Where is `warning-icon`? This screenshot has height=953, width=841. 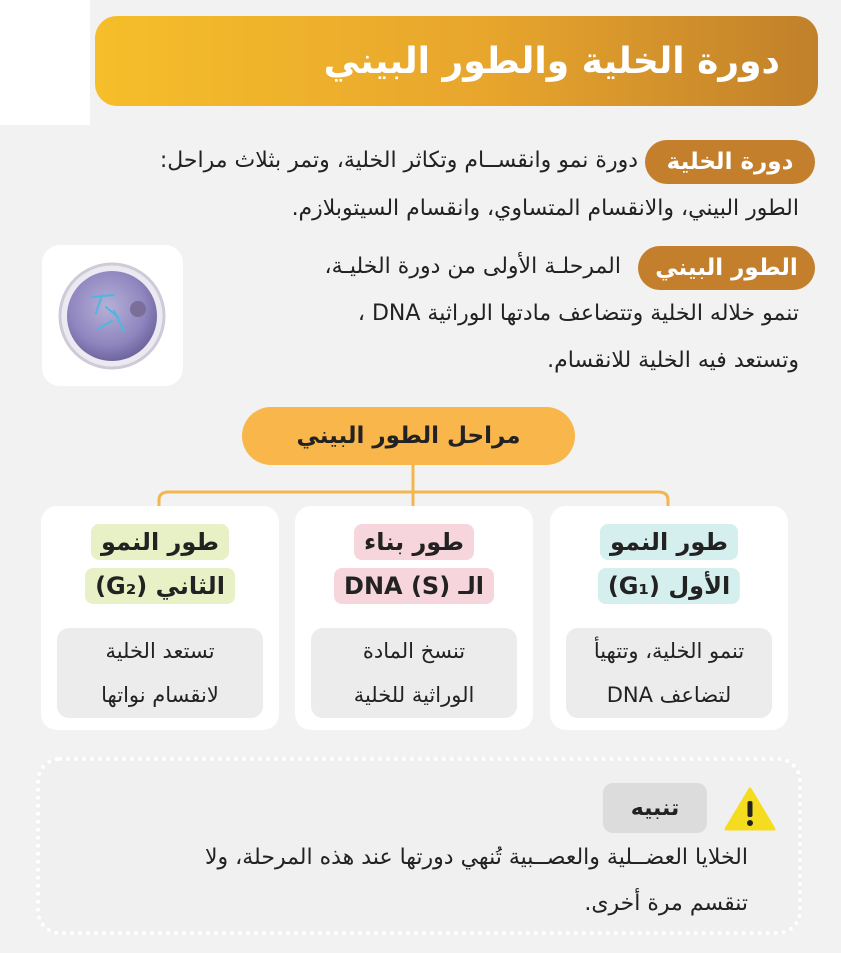 warning-icon is located at coordinates (750, 809).